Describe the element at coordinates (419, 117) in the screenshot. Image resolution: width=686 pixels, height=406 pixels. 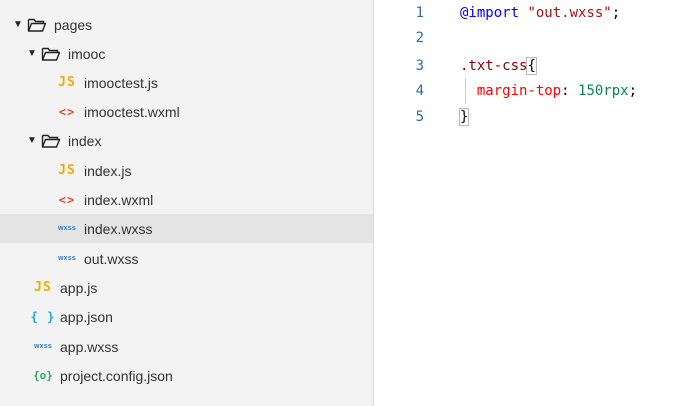
I see `line-number: 5` at that location.